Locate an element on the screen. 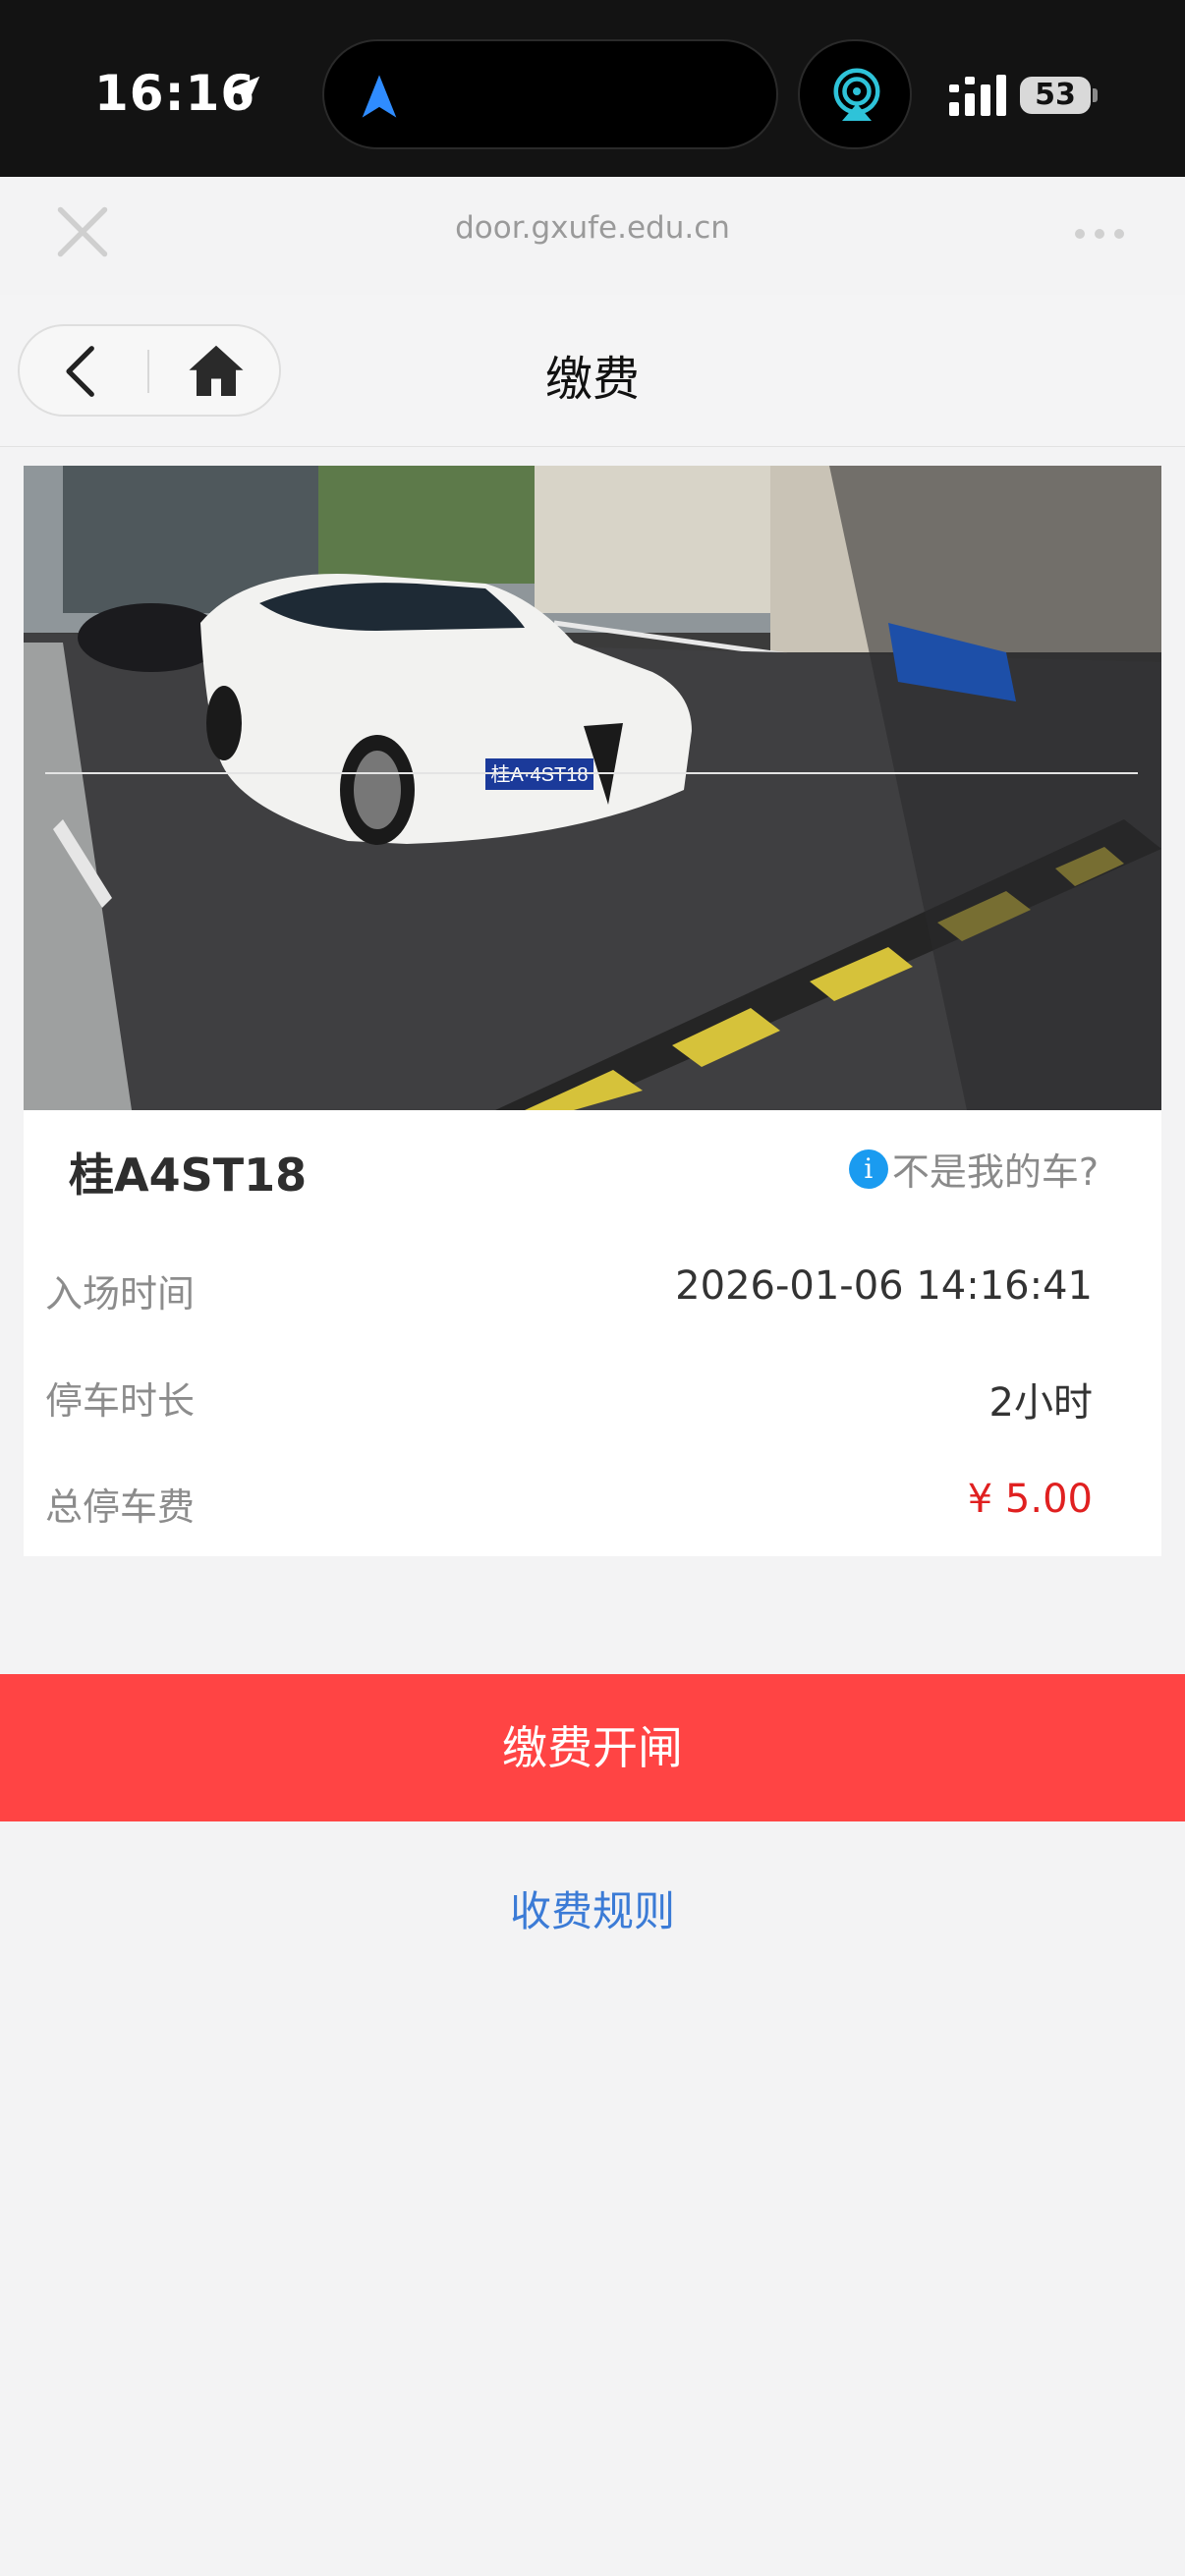  status-bar: 16:16 53 door.gxufe.edu.cn is located at coordinates (592, 128).